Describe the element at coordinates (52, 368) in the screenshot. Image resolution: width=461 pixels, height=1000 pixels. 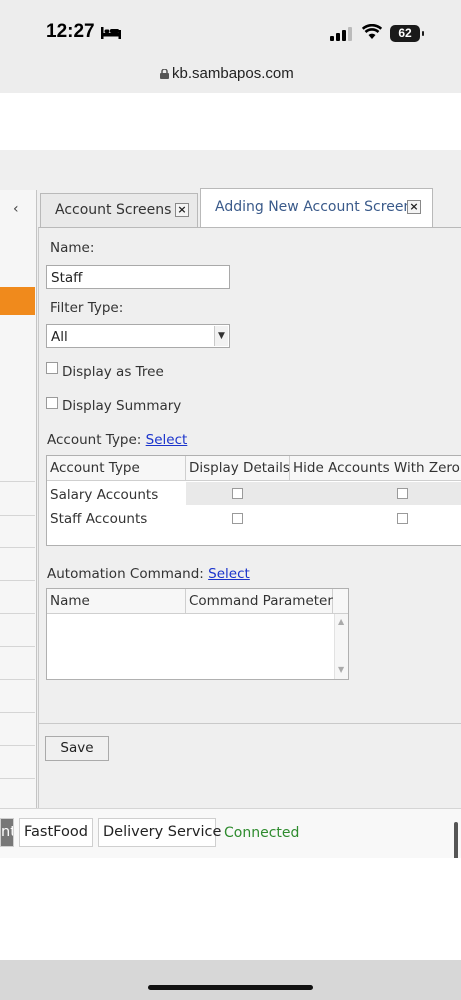
I see `display-as-tree-checkbox` at that location.